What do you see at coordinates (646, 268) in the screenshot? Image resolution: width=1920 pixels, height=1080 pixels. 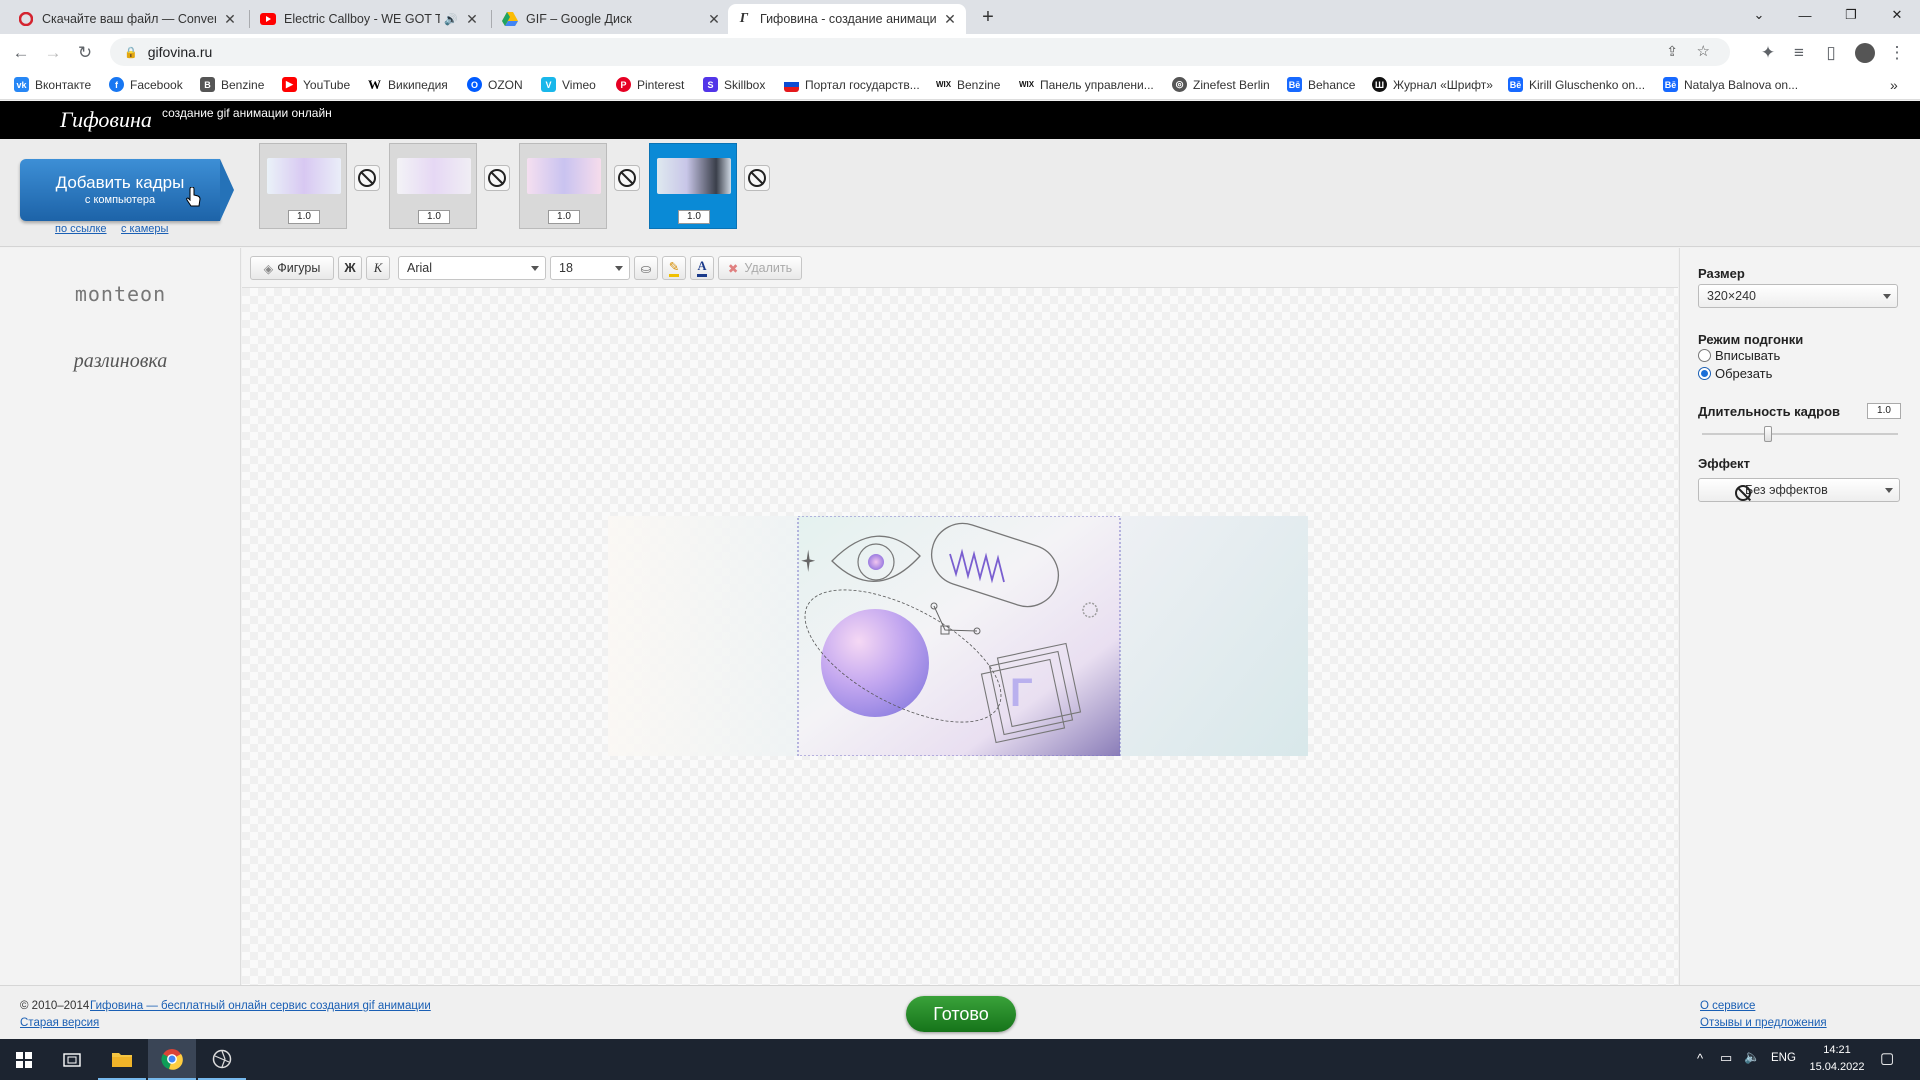 I see `fill-color-button: ⛀` at bounding box center [646, 268].